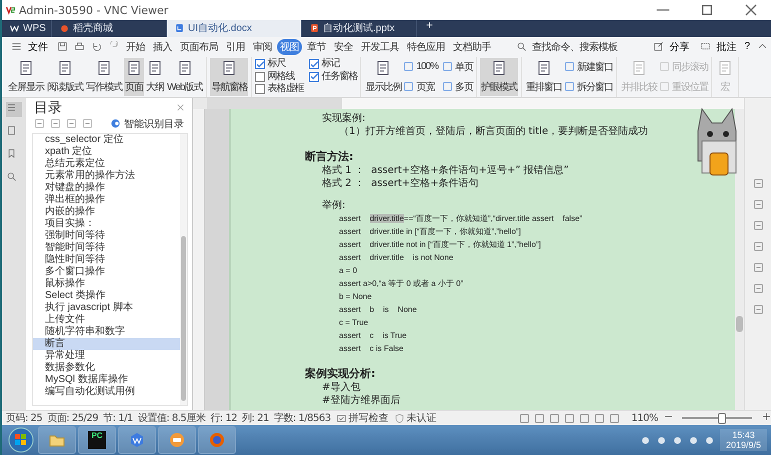 The image size is (771, 455). Describe the element at coordinates (521, 46) in the screenshot. I see `search-icon` at that location.